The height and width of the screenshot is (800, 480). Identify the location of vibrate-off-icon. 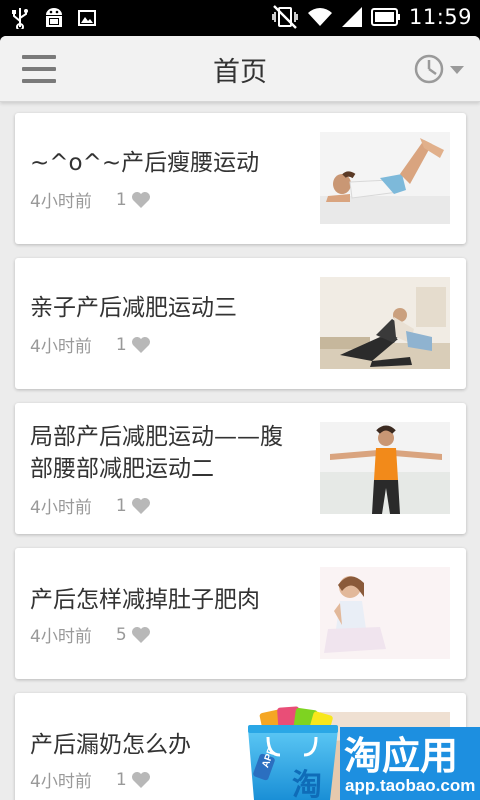
(285, 17).